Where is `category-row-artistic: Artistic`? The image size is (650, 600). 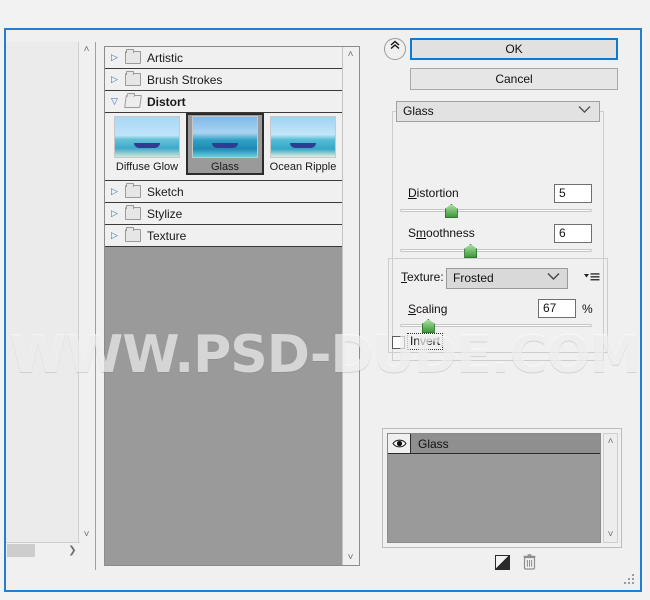
category-row-artistic: Artistic is located at coordinates (224, 58).